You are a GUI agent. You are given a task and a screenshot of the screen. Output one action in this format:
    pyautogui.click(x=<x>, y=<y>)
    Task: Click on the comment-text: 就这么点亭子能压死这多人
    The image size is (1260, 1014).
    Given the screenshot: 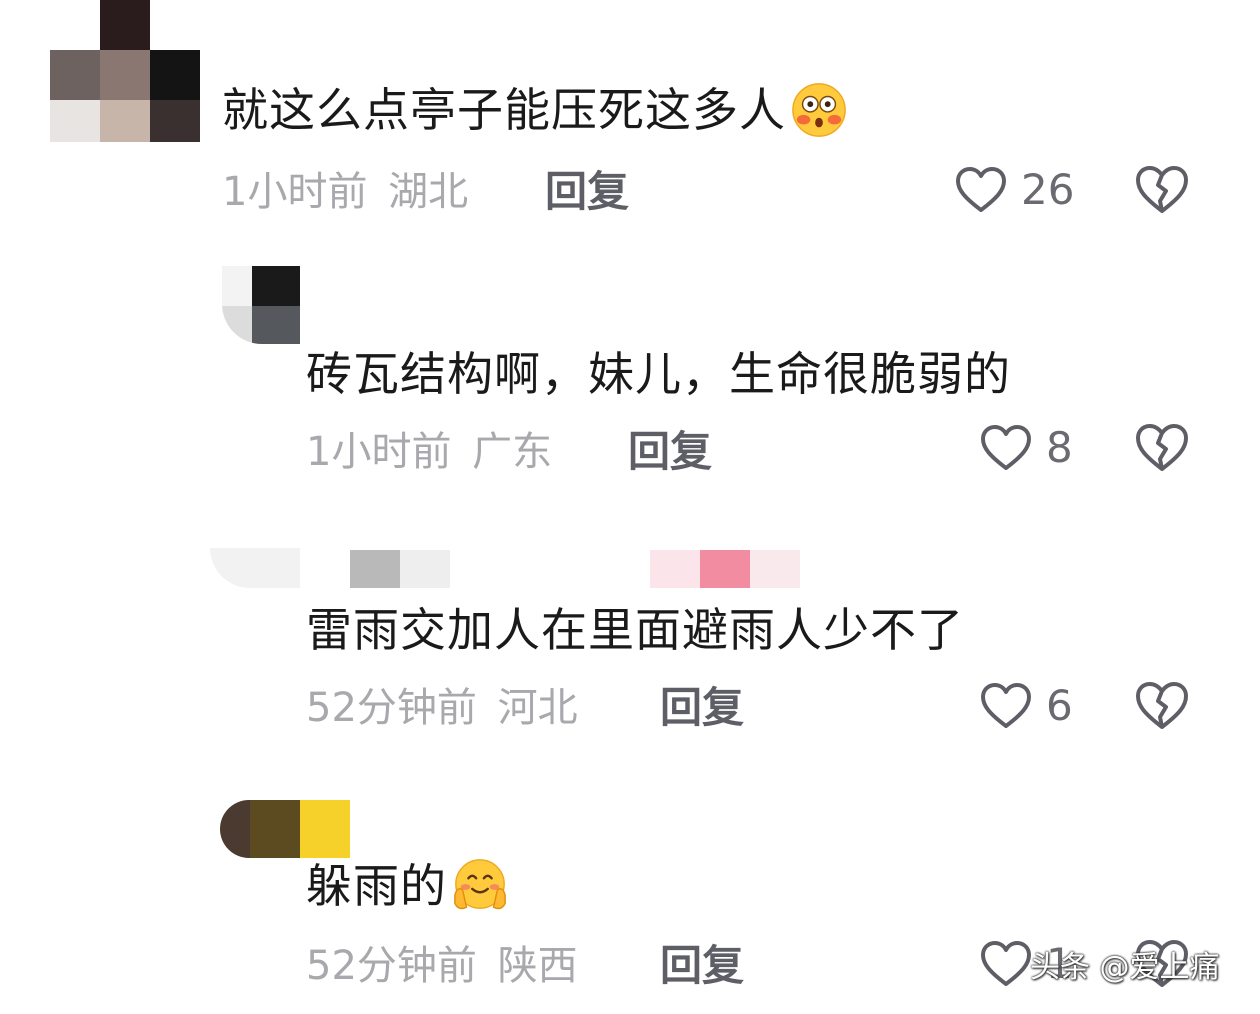 What is the action you would take?
    pyautogui.click(x=535, y=112)
    